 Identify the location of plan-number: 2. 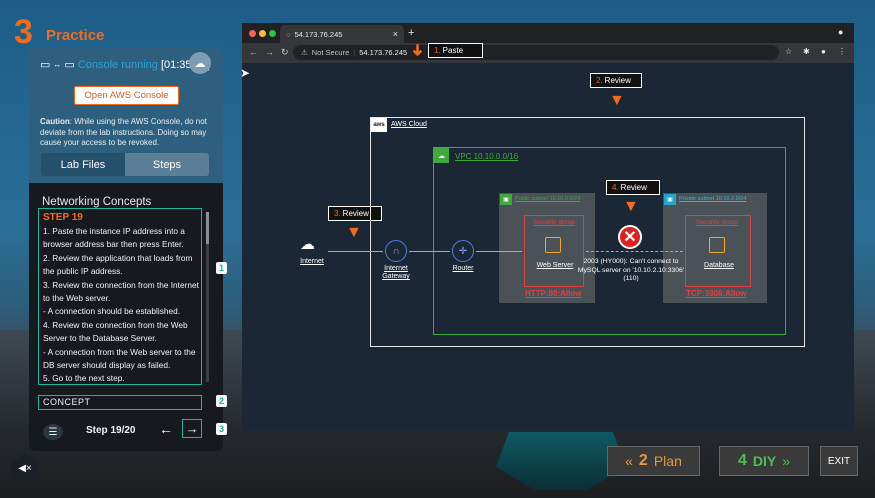
(643, 460).